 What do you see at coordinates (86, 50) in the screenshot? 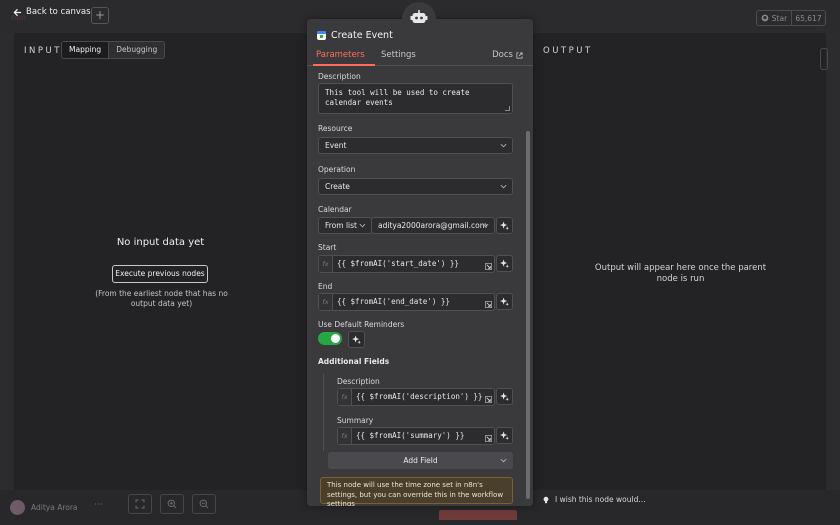
I see `mapping-tab: Mapping` at bounding box center [86, 50].